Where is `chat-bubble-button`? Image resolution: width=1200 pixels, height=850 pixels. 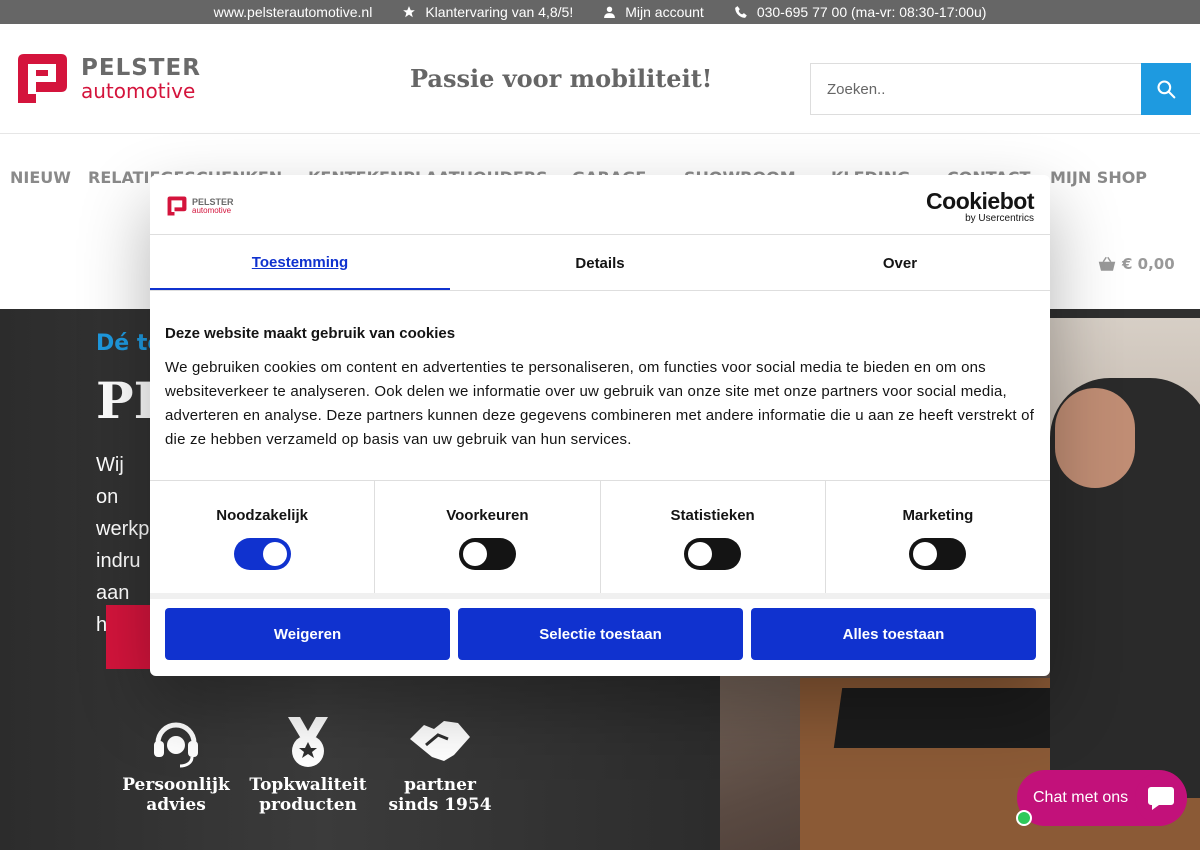 chat-bubble-button is located at coordinates (1161, 798).